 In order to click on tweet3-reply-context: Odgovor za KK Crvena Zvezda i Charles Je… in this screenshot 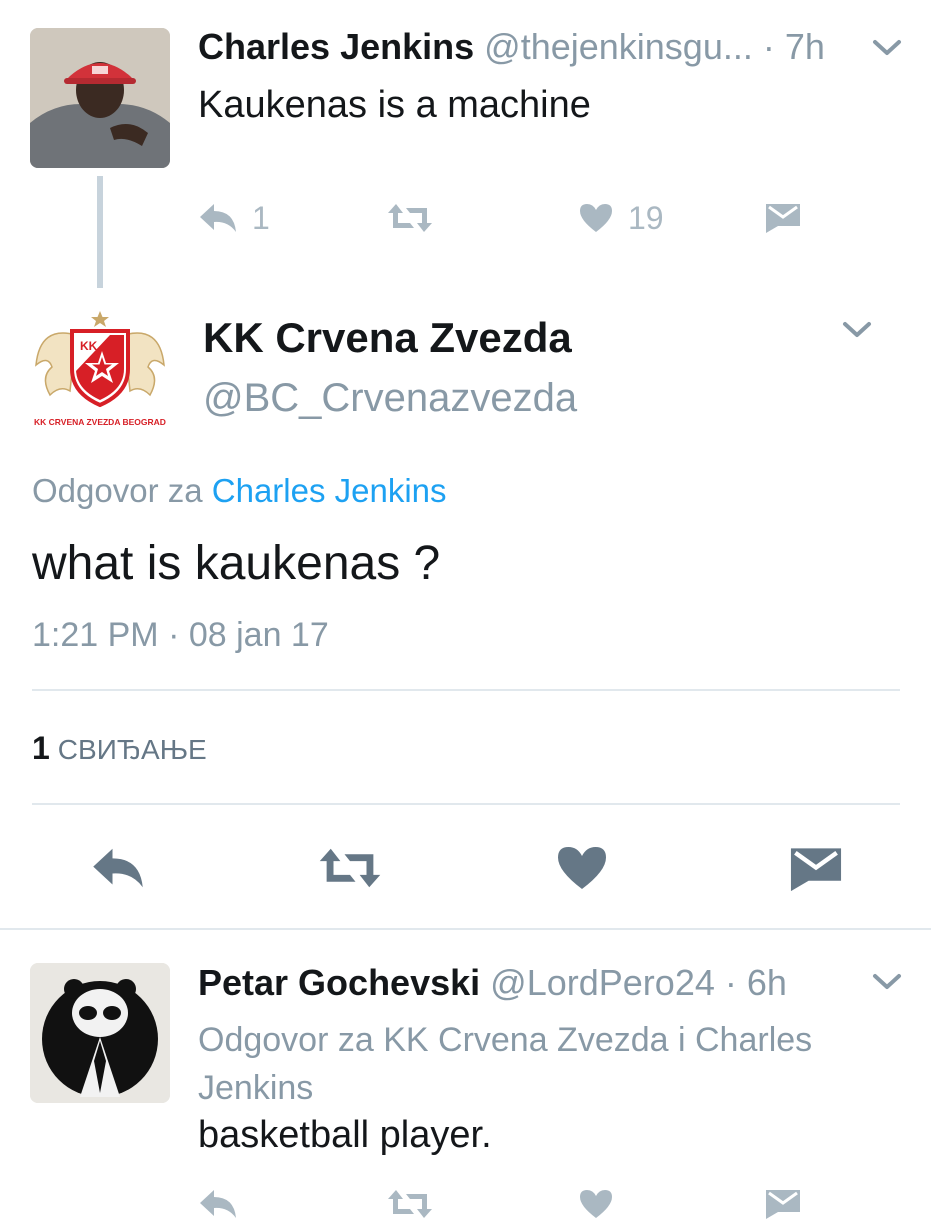, I will do `click(505, 1064)`.